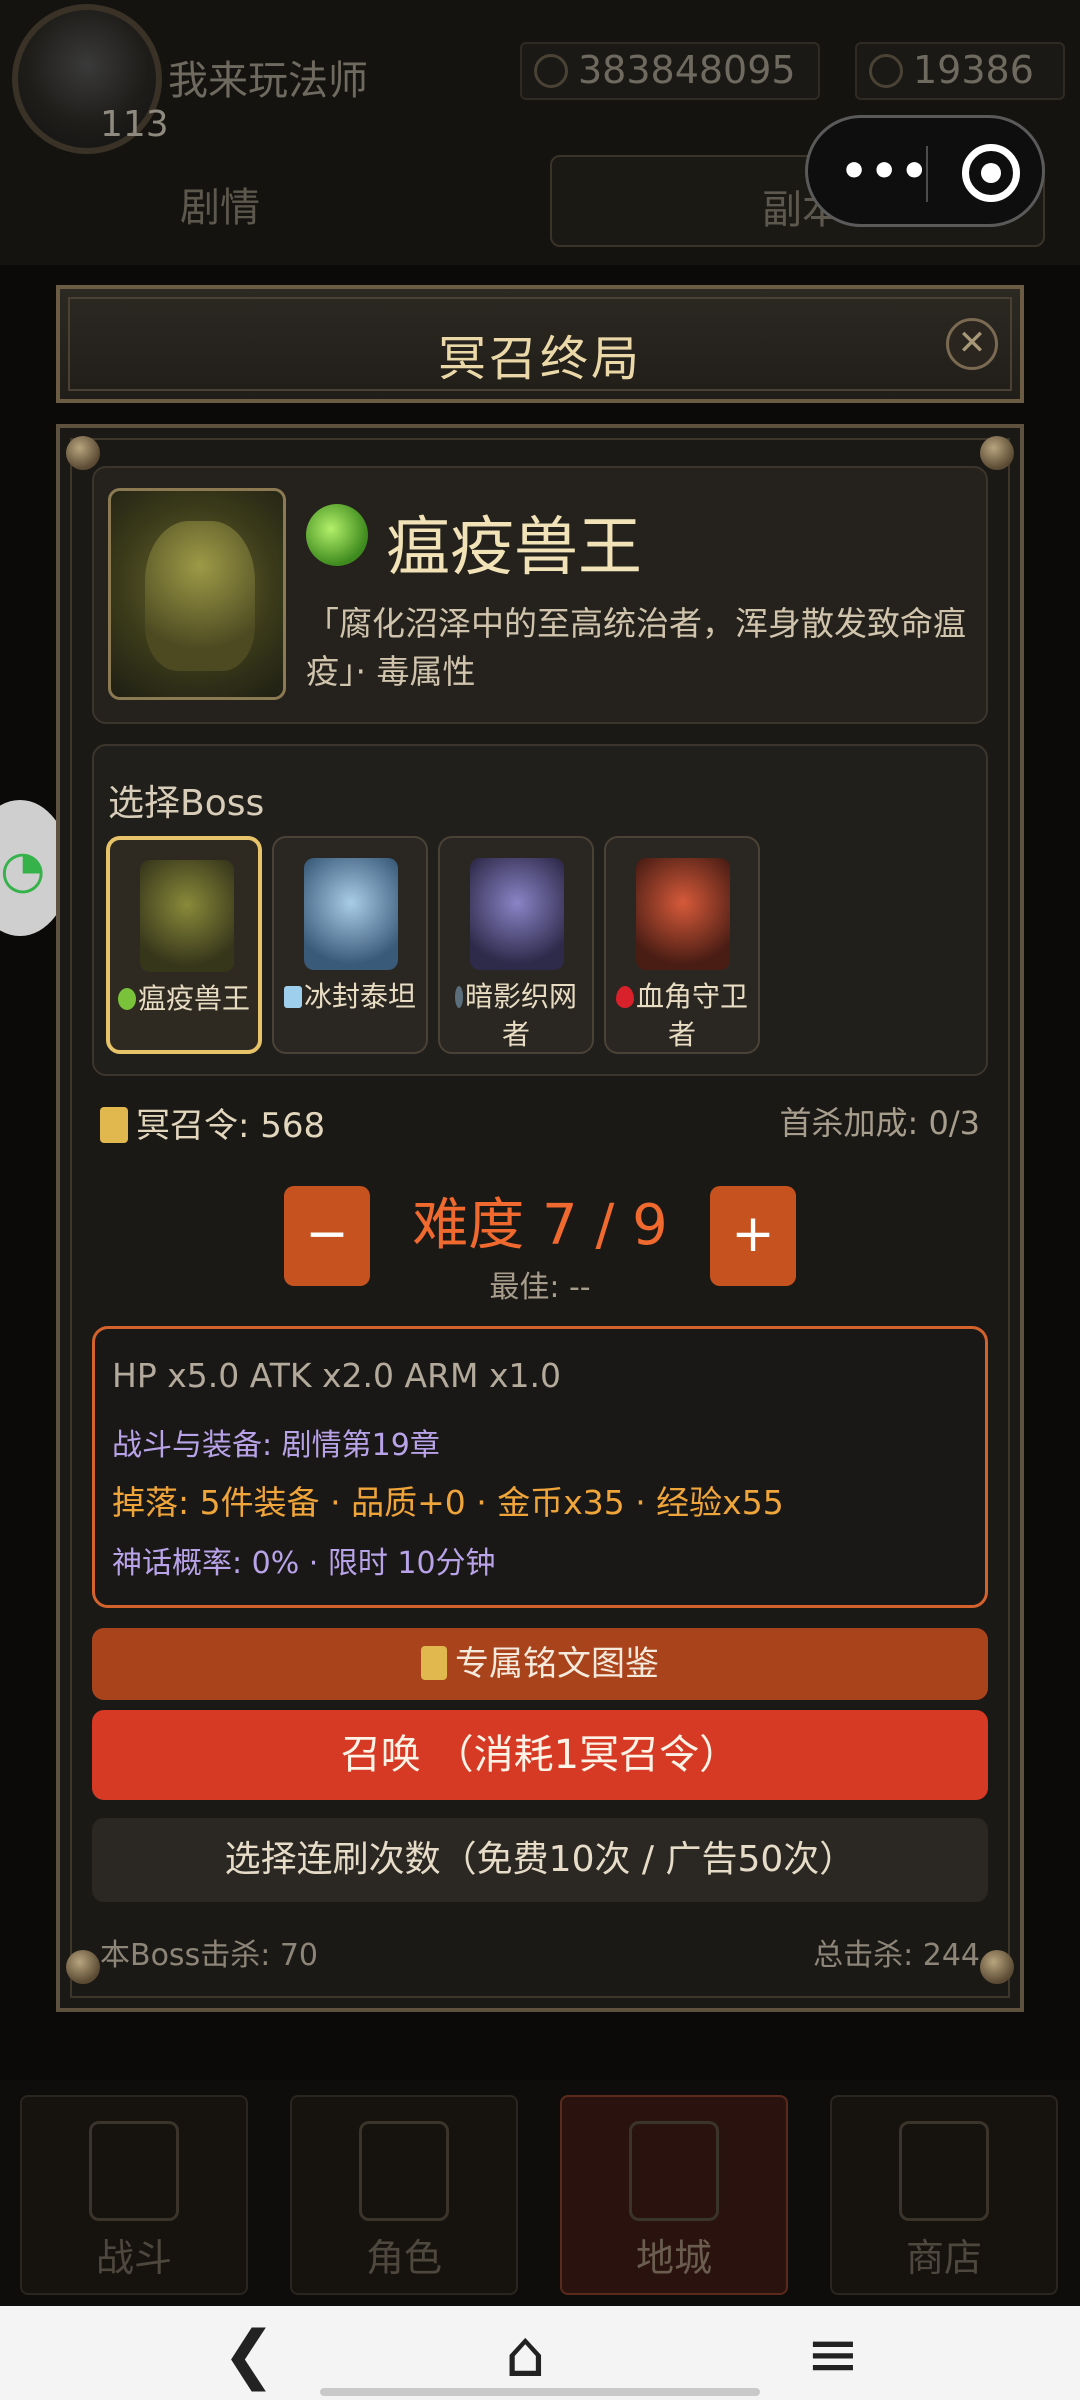 This screenshot has height=2400, width=1080. Describe the element at coordinates (525, 2355) in the screenshot. I see `home-icon: ⌂` at that location.